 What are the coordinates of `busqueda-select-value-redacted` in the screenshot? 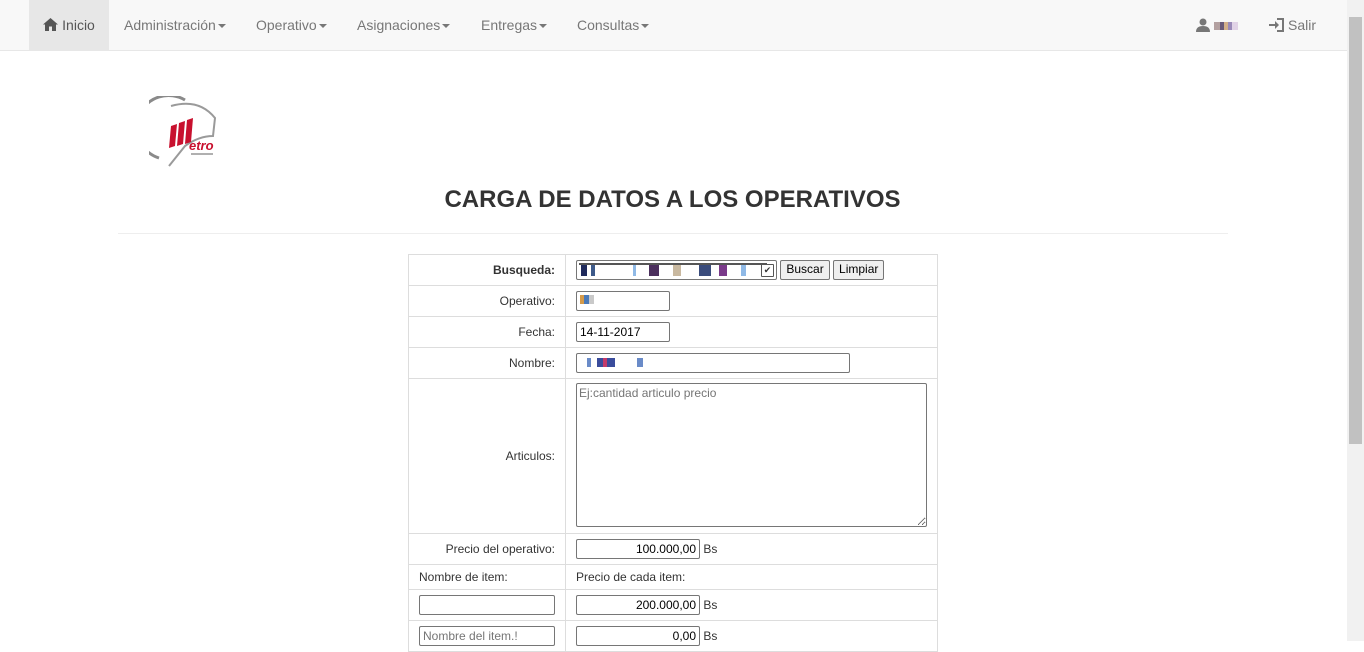 It's located at (669, 270).